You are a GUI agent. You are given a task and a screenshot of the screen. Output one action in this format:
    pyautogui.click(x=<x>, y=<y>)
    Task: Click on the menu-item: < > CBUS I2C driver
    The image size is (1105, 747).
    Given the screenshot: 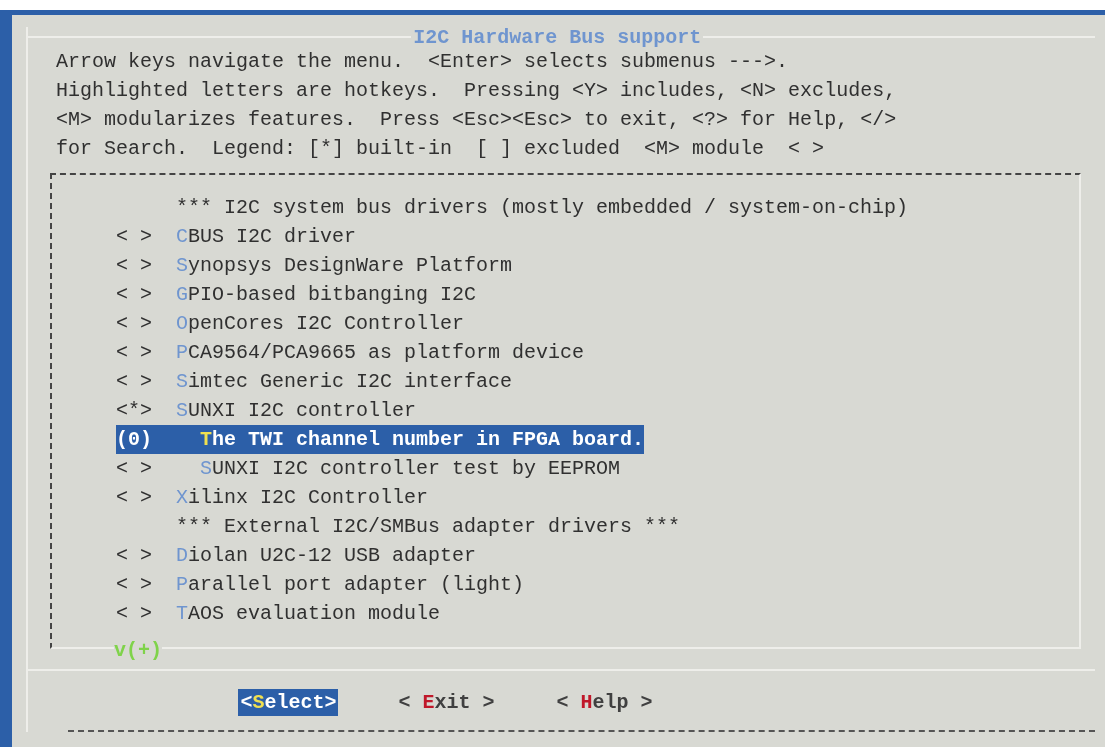 What is the action you would take?
    pyautogui.click(x=236, y=236)
    